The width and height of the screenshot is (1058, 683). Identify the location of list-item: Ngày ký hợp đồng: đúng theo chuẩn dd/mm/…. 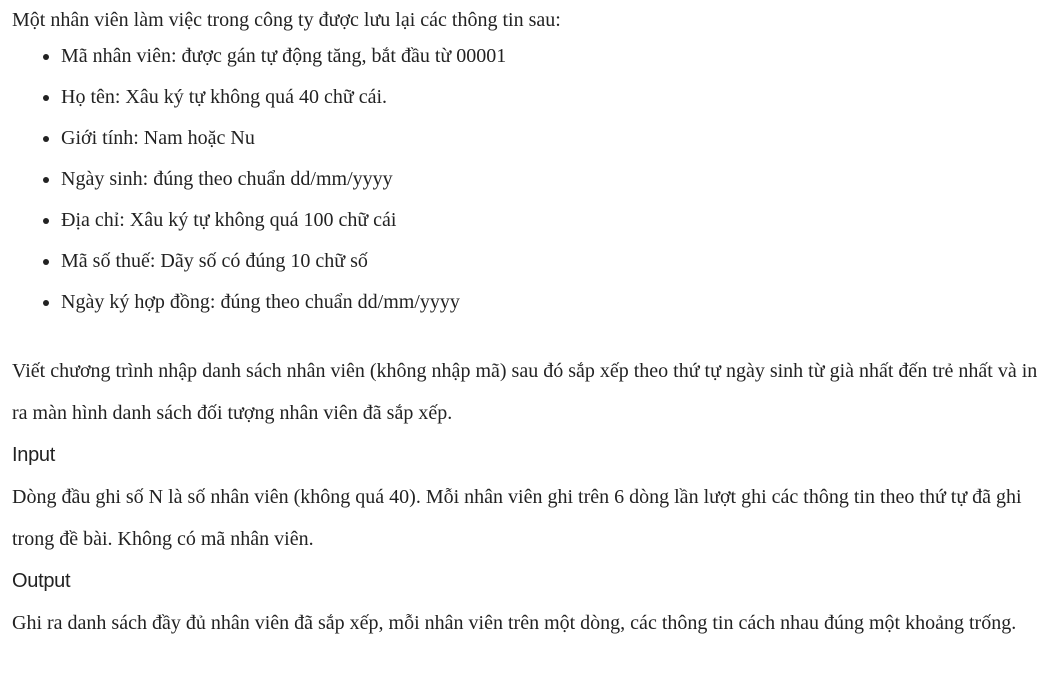
(532, 308).